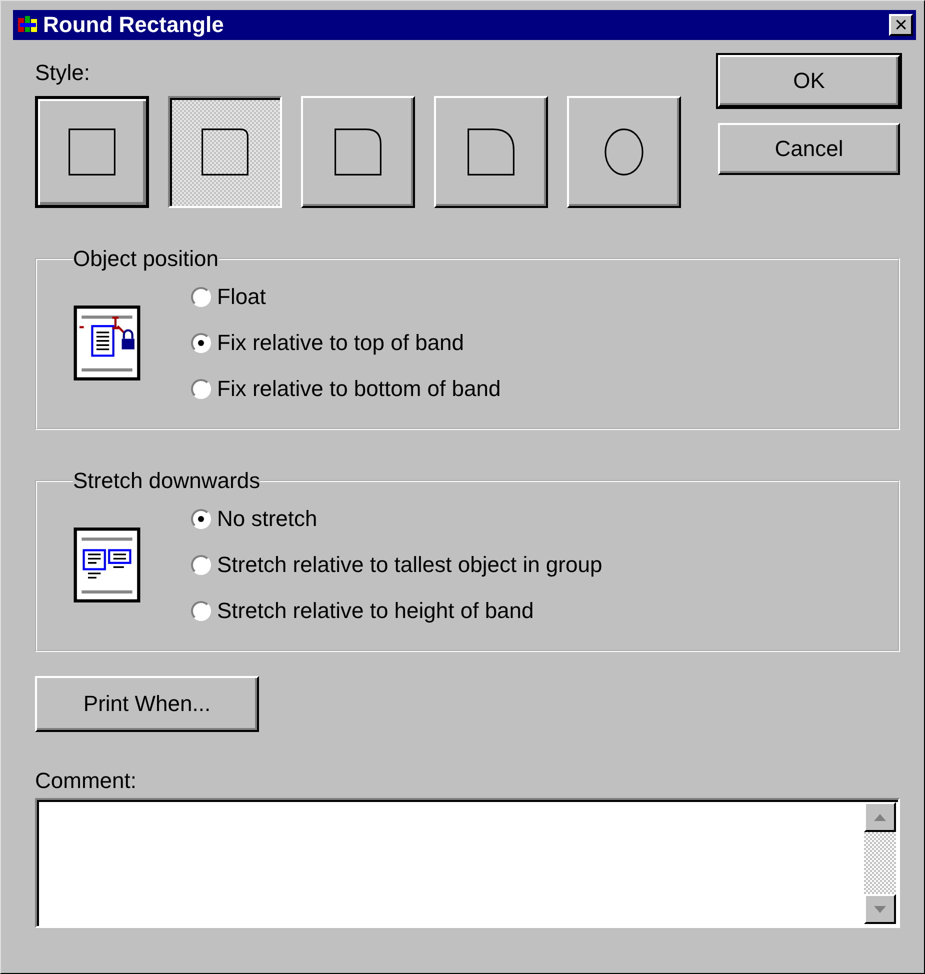 The width and height of the screenshot is (925, 974). What do you see at coordinates (809, 81) in the screenshot?
I see `ok-button: OK` at bounding box center [809, 81].